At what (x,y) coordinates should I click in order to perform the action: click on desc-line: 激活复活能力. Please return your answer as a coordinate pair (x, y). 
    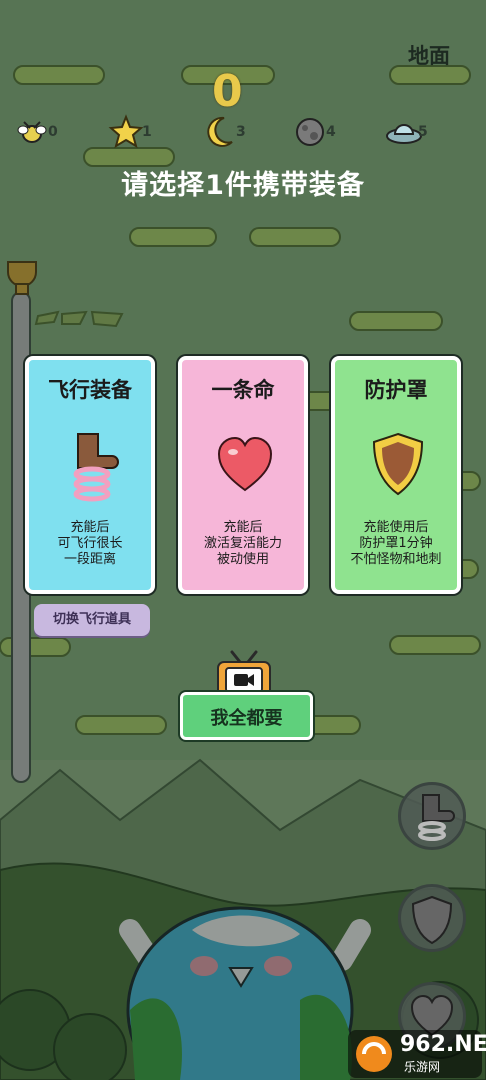
    Looking at the image, I should click on (242, 543).